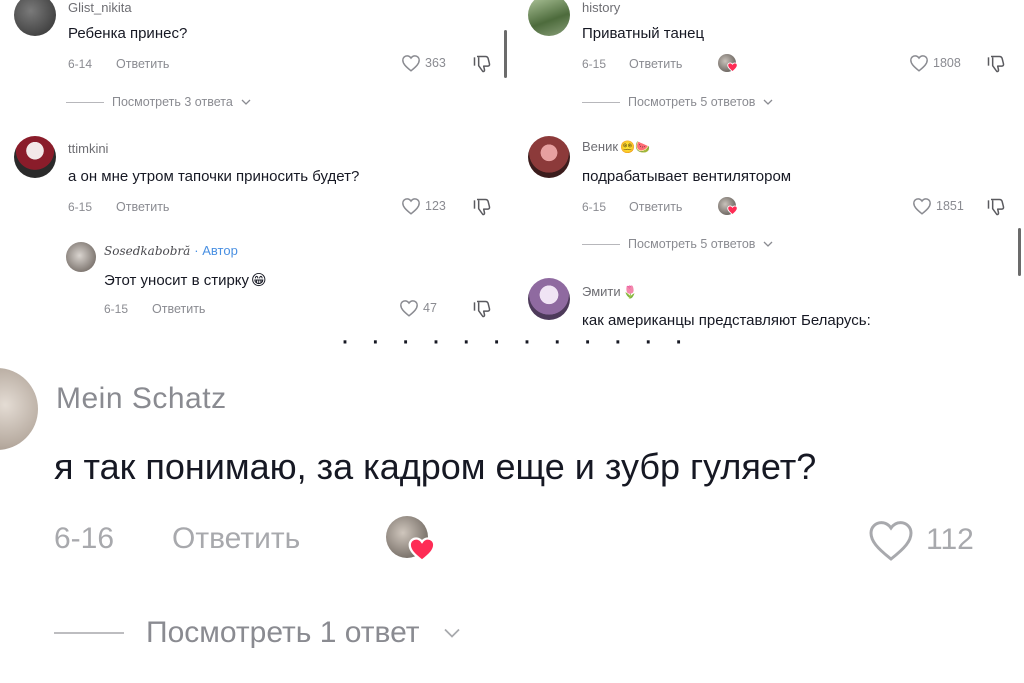  Describe the element at coordinates (950, 539) in the screenshot. I see `like-count: 112` at that location.